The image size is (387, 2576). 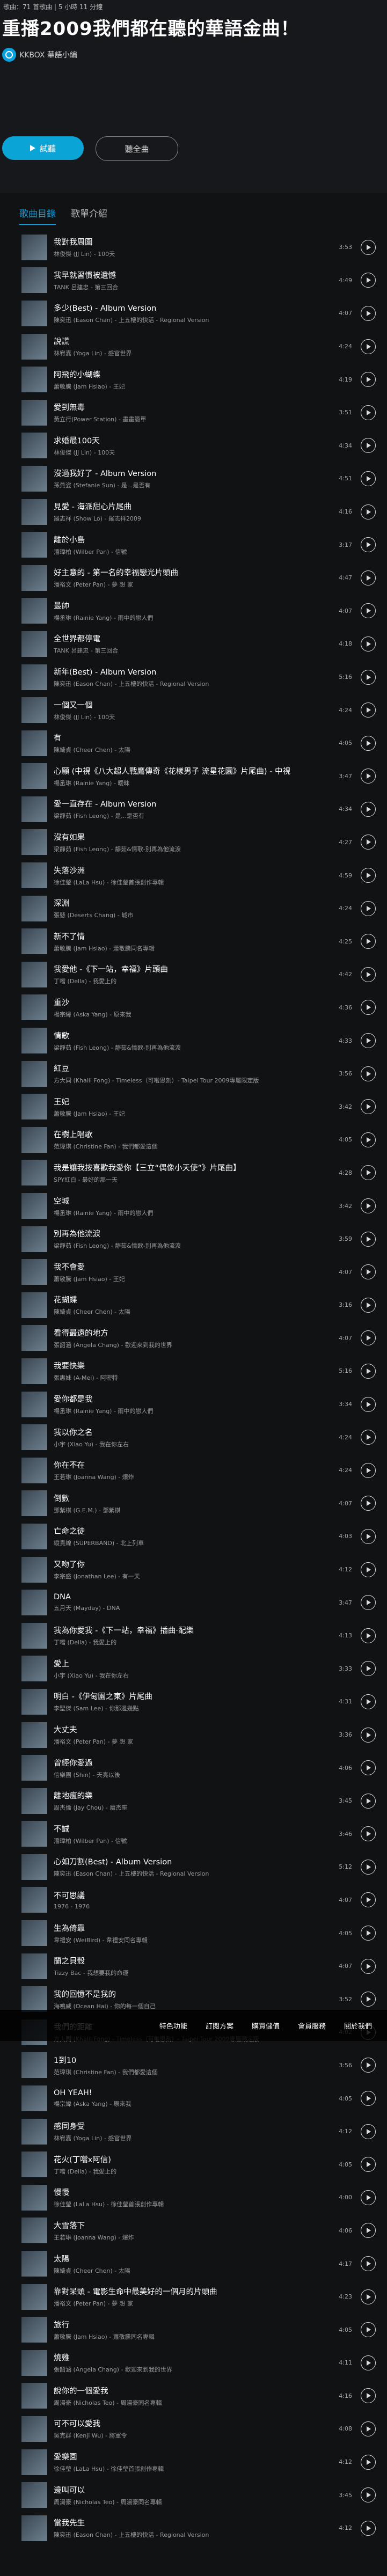 I want to click on nav-about: 關於我們, so click(x=358, y=2026).